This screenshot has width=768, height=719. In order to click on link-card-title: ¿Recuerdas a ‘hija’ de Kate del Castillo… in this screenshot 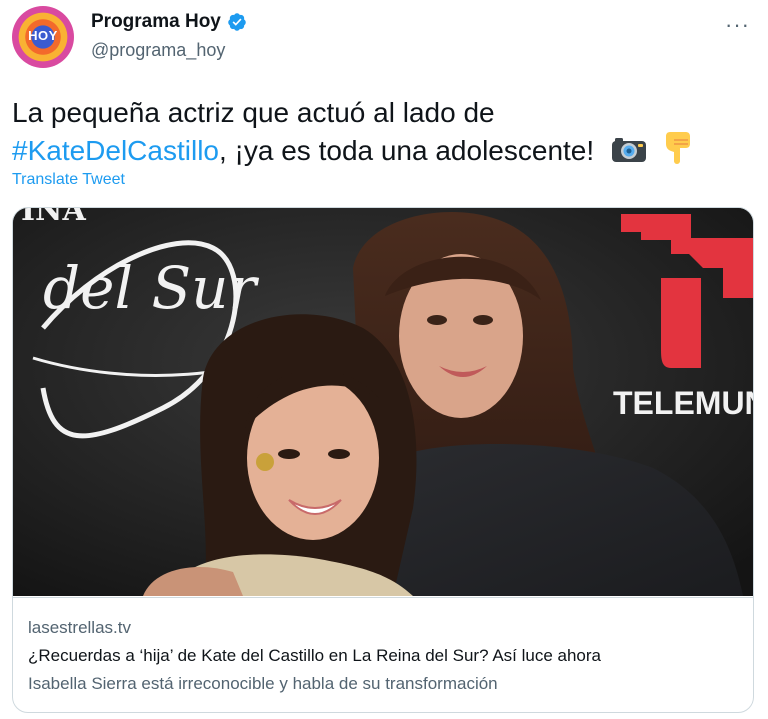, I will do `click(314, 656)`.